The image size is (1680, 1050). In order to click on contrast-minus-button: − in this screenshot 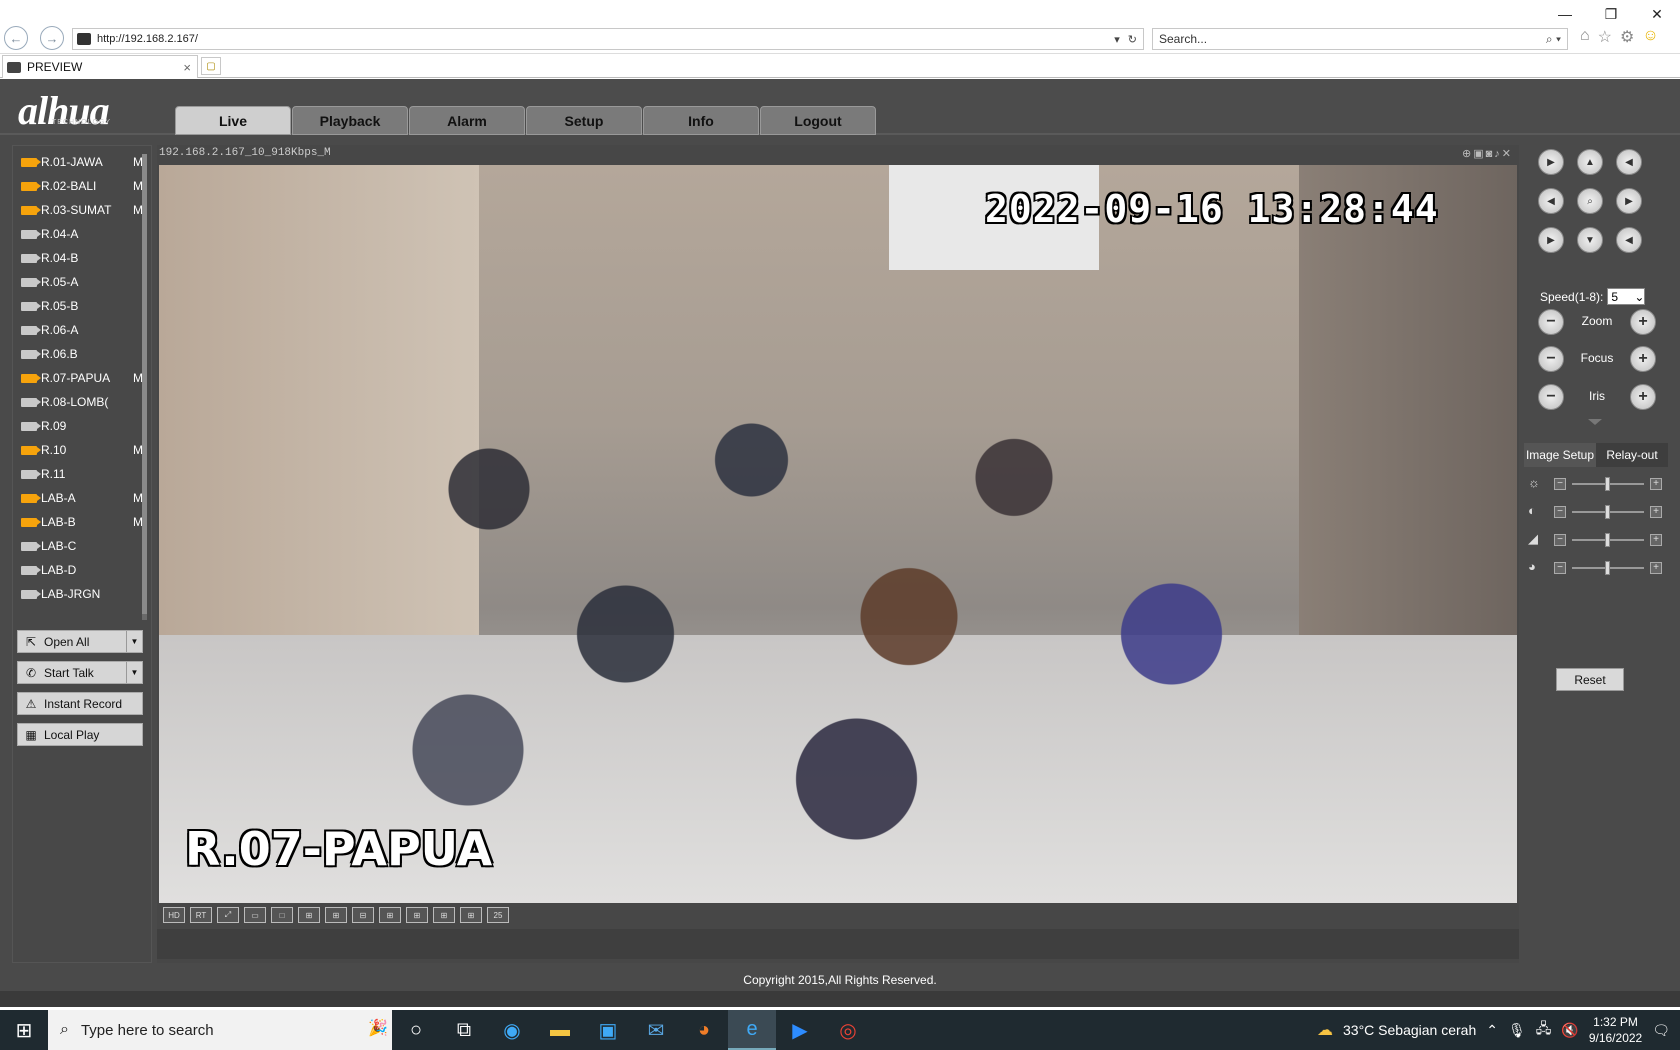, I will do `click(1560, 512)`.